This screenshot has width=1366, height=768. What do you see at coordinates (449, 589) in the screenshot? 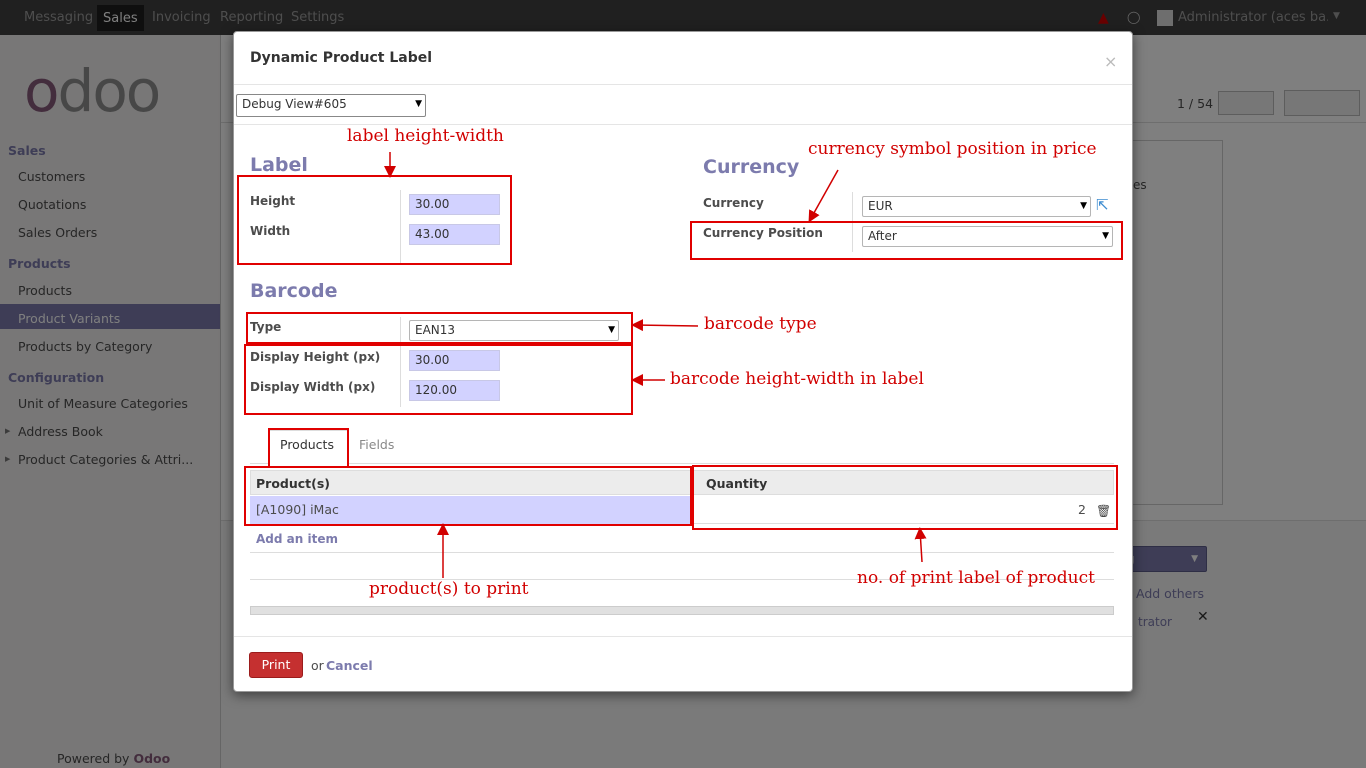
I see `annotation-products-print: product(s) to print` at bounding box center [449, 589].